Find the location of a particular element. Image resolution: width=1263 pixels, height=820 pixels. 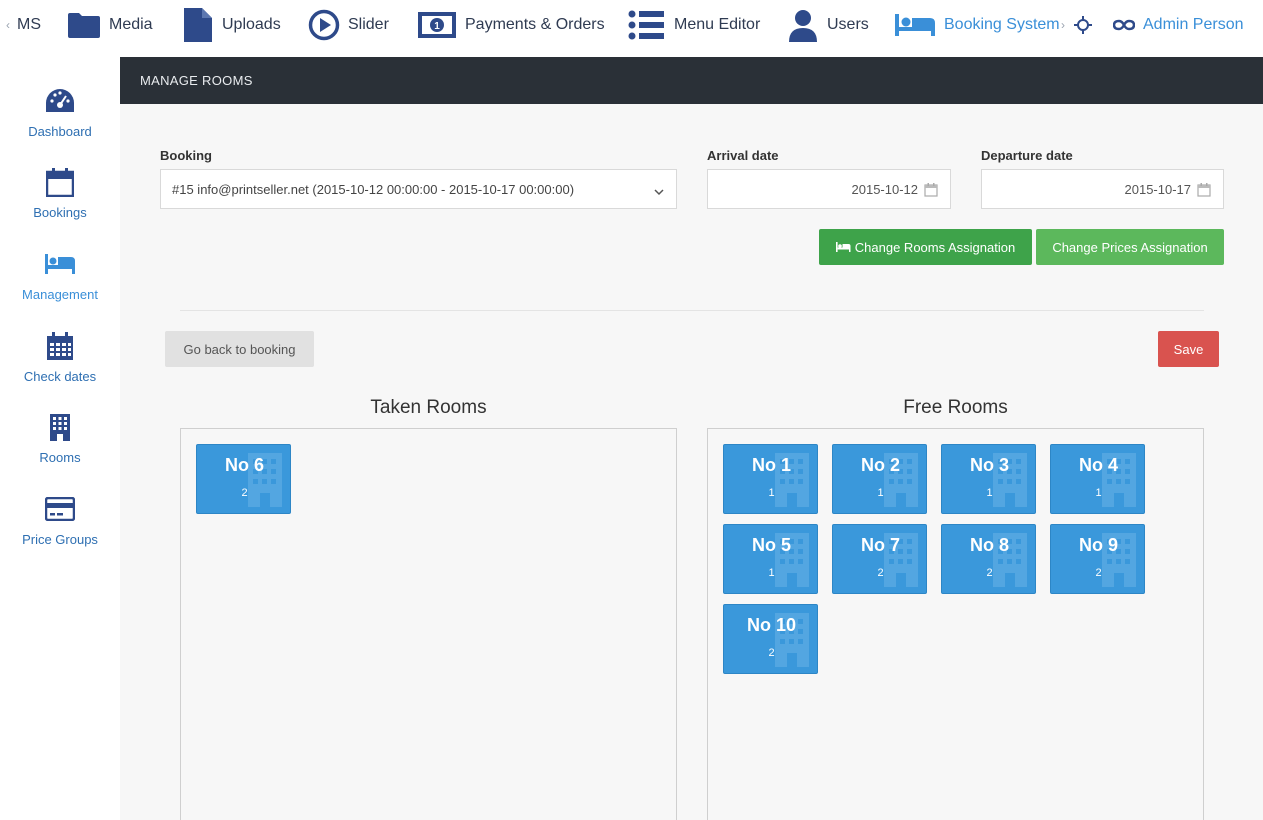

building-icon is located at coordinates (60, 427).